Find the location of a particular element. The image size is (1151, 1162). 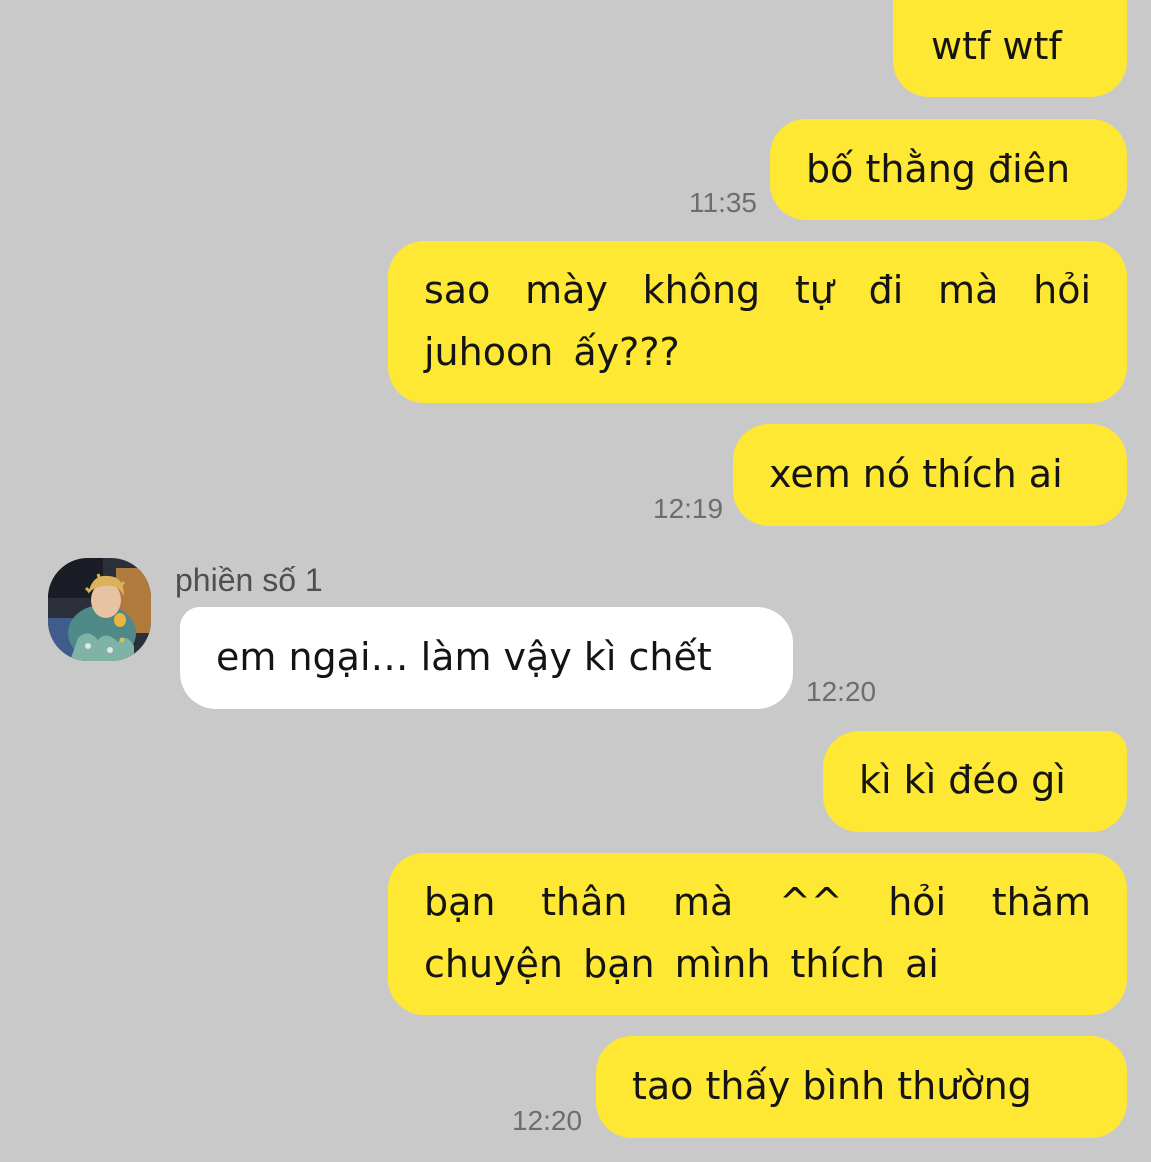

message-bubble-sent: wtf wtf is located at coordinates (1010, 48).